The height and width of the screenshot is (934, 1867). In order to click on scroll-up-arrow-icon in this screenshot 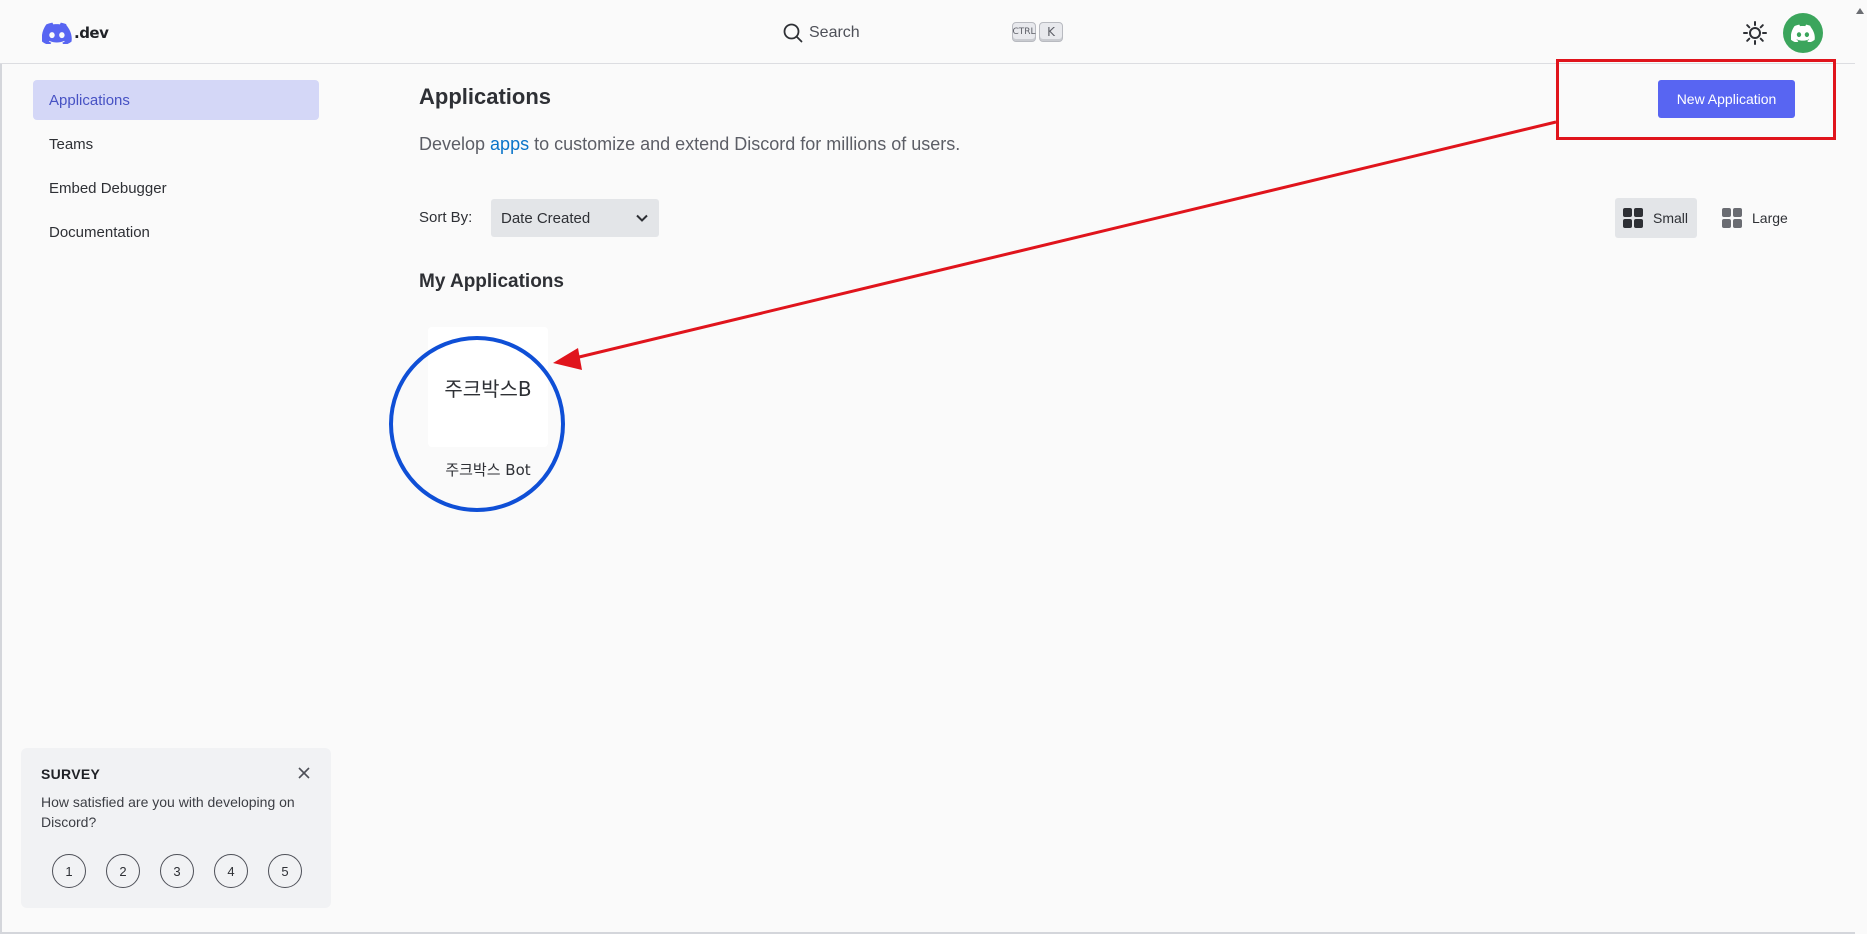, I will do `click(1860, 11)`.